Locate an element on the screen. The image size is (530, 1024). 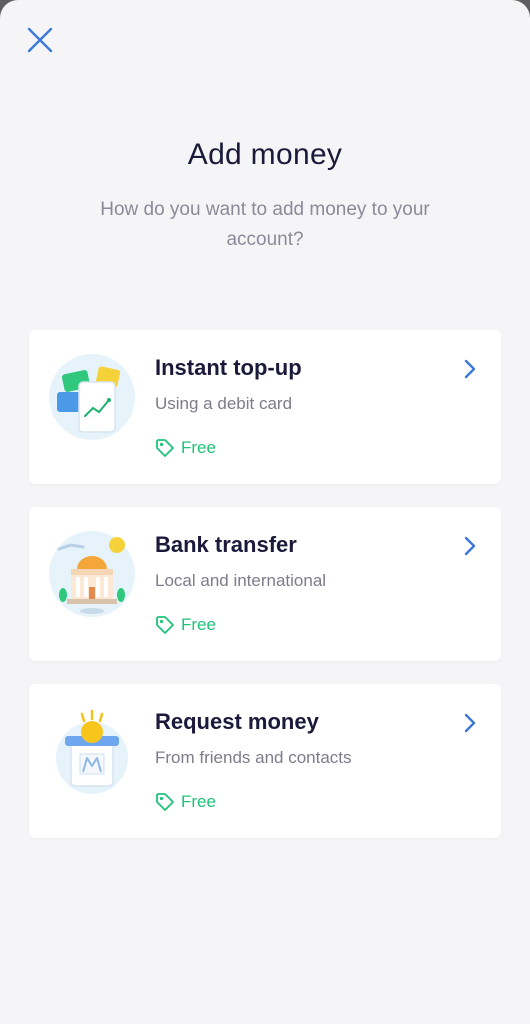
option-title: Request money is located at coordinates (237, 721).